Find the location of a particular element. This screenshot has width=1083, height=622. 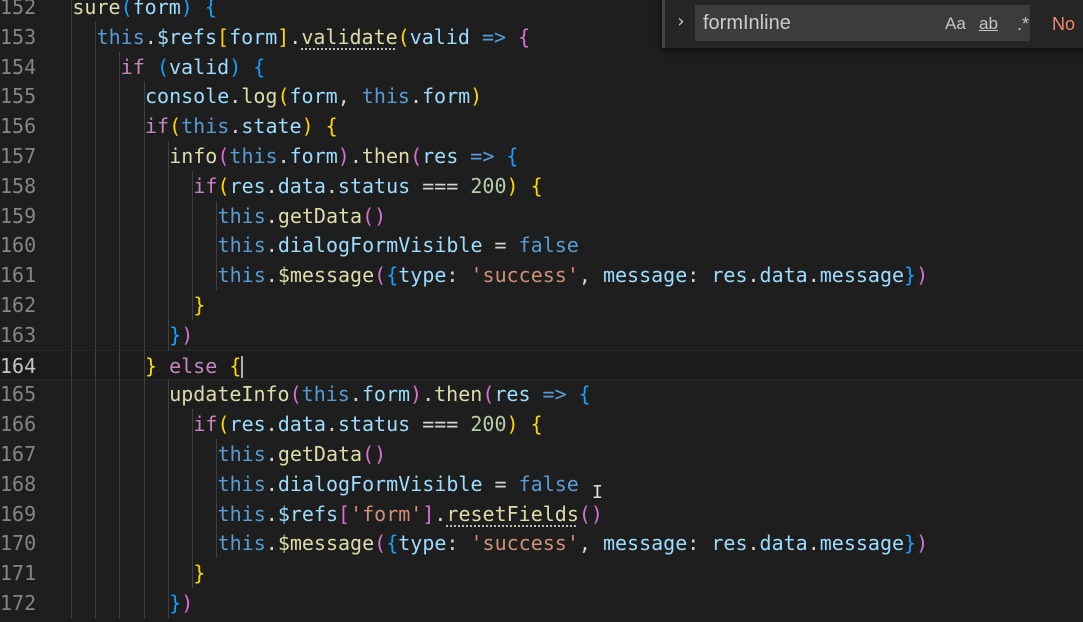

match-case-toggle: Aa is located at coordinates (955, 24).